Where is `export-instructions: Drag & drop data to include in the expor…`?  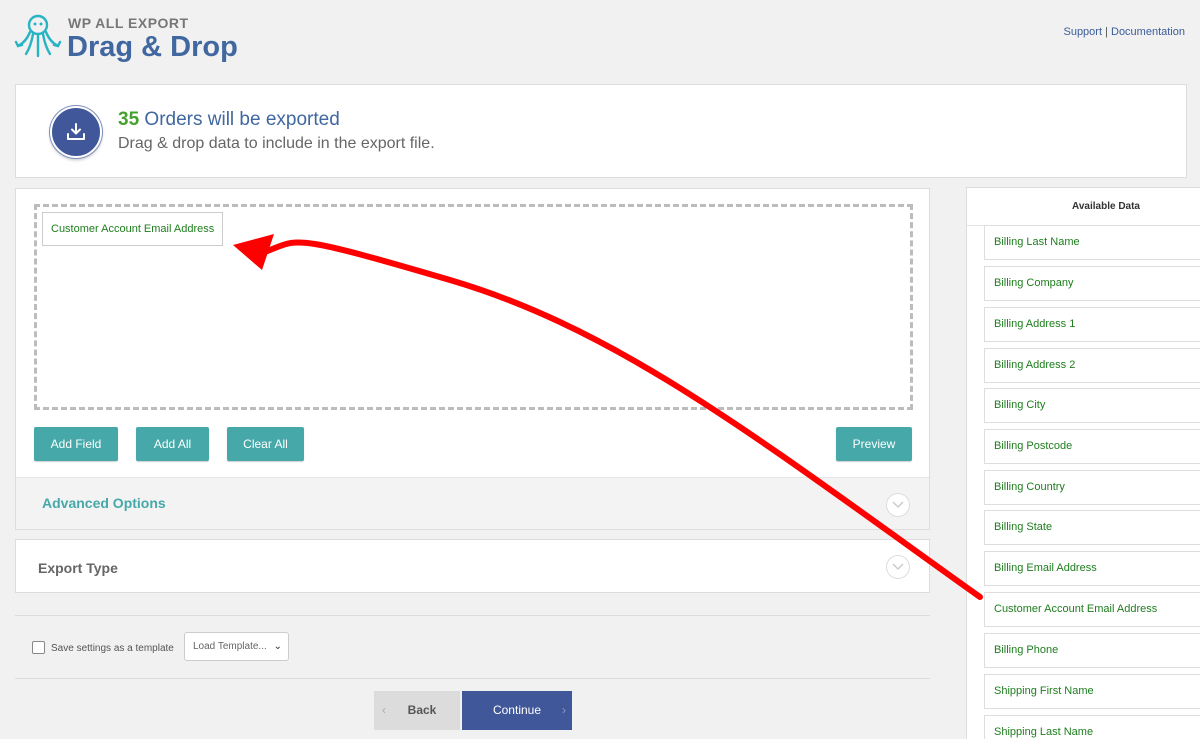
export-instructions: Drag & drop data to include in the expor… is located at coordinates (276, 143).